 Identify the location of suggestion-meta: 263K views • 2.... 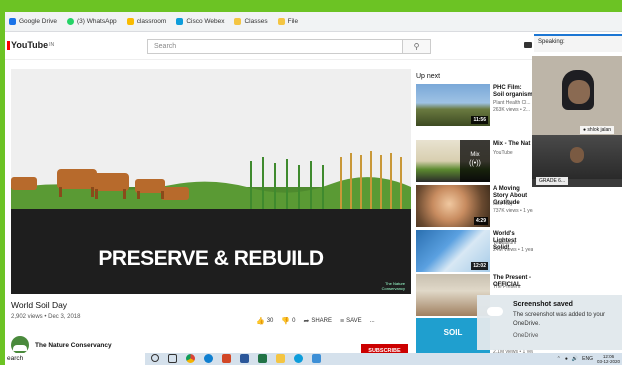
(512, 110).